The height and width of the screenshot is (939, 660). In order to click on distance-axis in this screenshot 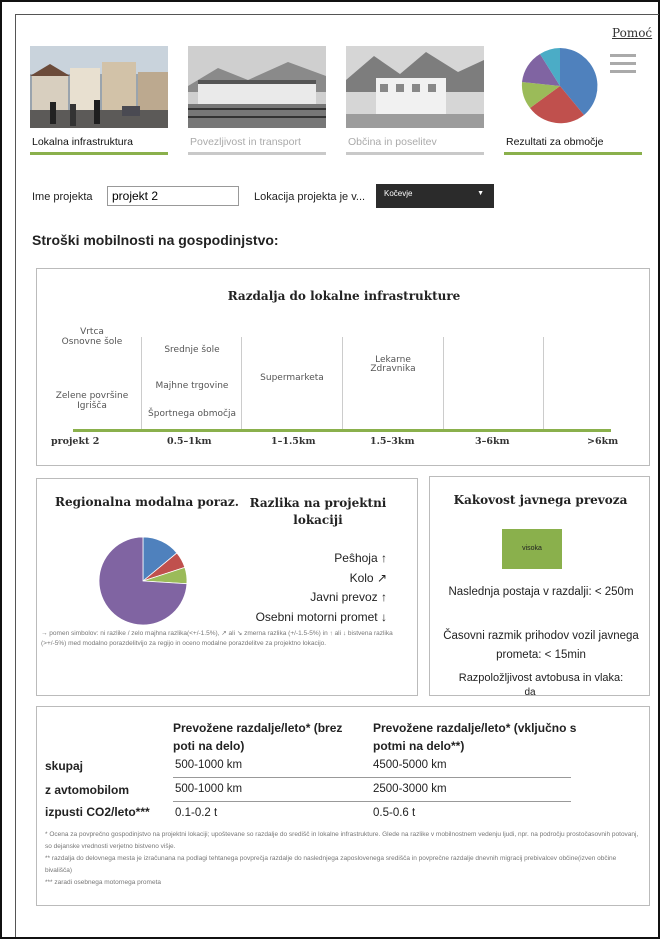, I will do `click(342, 430)`.